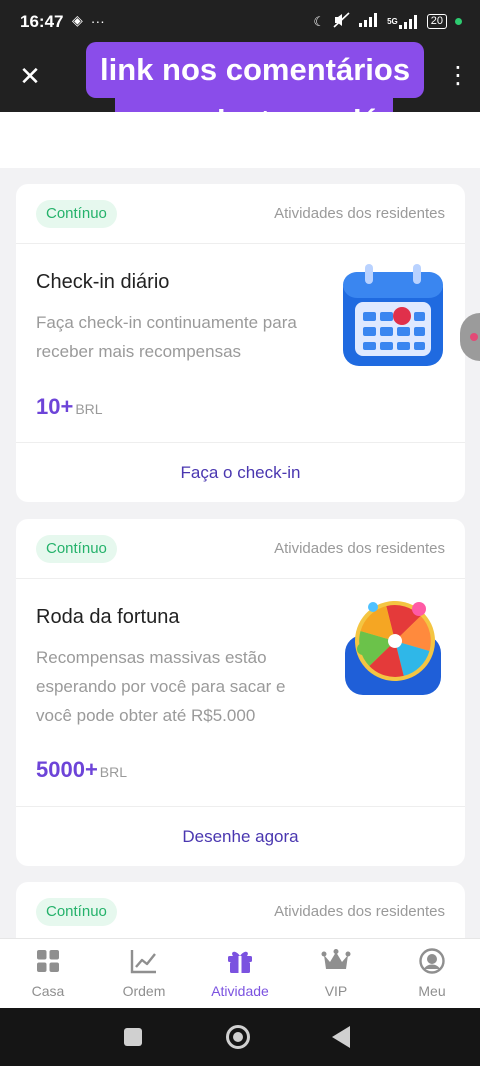 The height and width of the screenshot is (1066, 480). I want to click on mute-icon, so click(342, 21).